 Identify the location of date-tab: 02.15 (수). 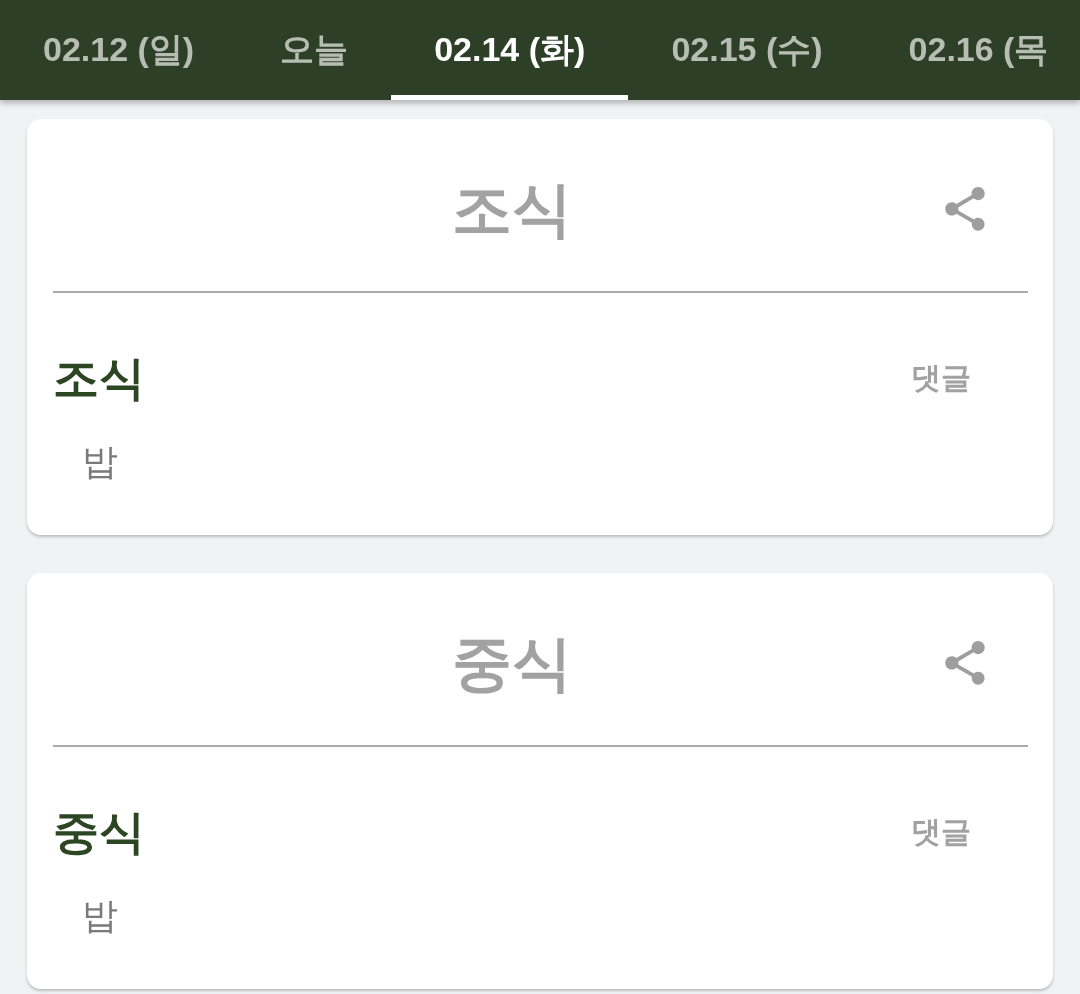
(747, 50).